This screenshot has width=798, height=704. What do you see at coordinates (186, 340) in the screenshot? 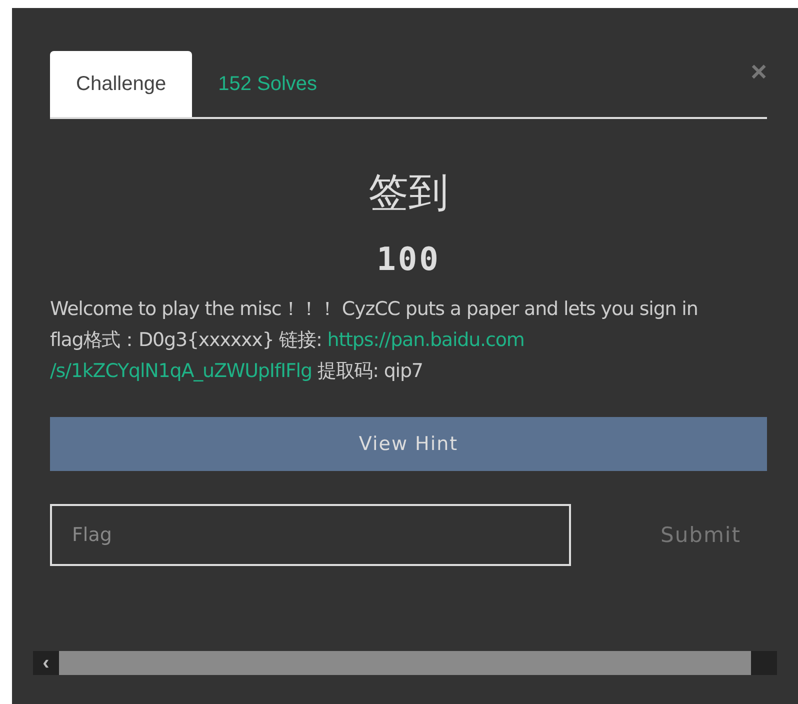
I see `description-text: flag格式：D0g3{xxxxxx} 链接:` at bounding box center [186, 340].